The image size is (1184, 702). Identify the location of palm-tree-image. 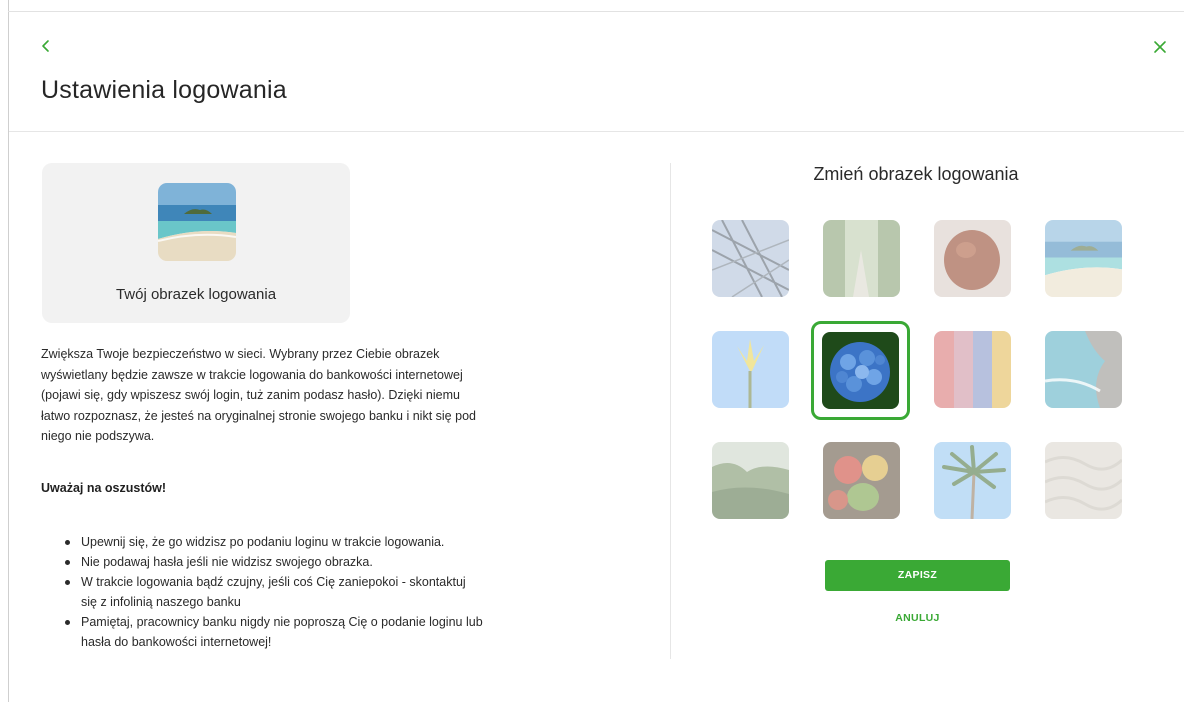
(972, 480).